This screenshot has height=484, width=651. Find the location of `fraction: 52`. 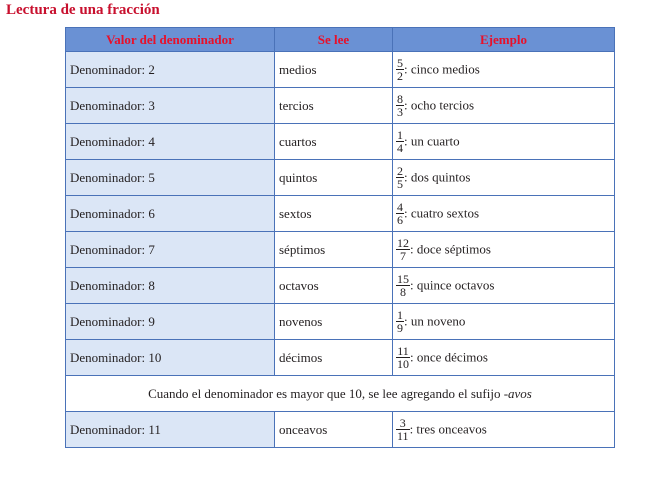

fraction: 52 is located at coordinates (400, 69).